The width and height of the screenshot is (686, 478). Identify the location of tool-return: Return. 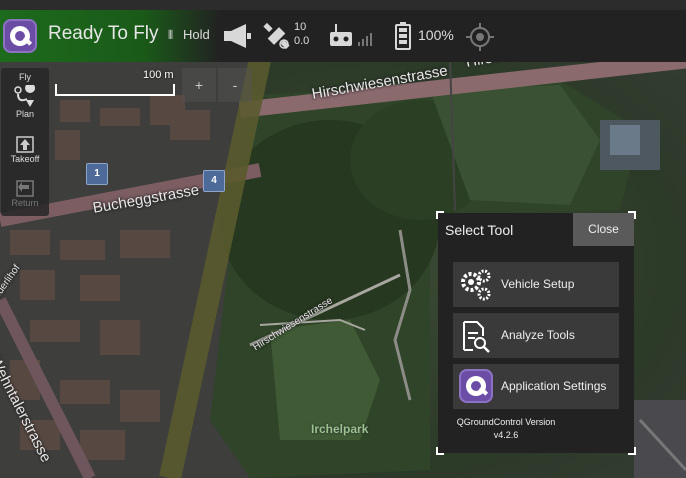
(25, 193).